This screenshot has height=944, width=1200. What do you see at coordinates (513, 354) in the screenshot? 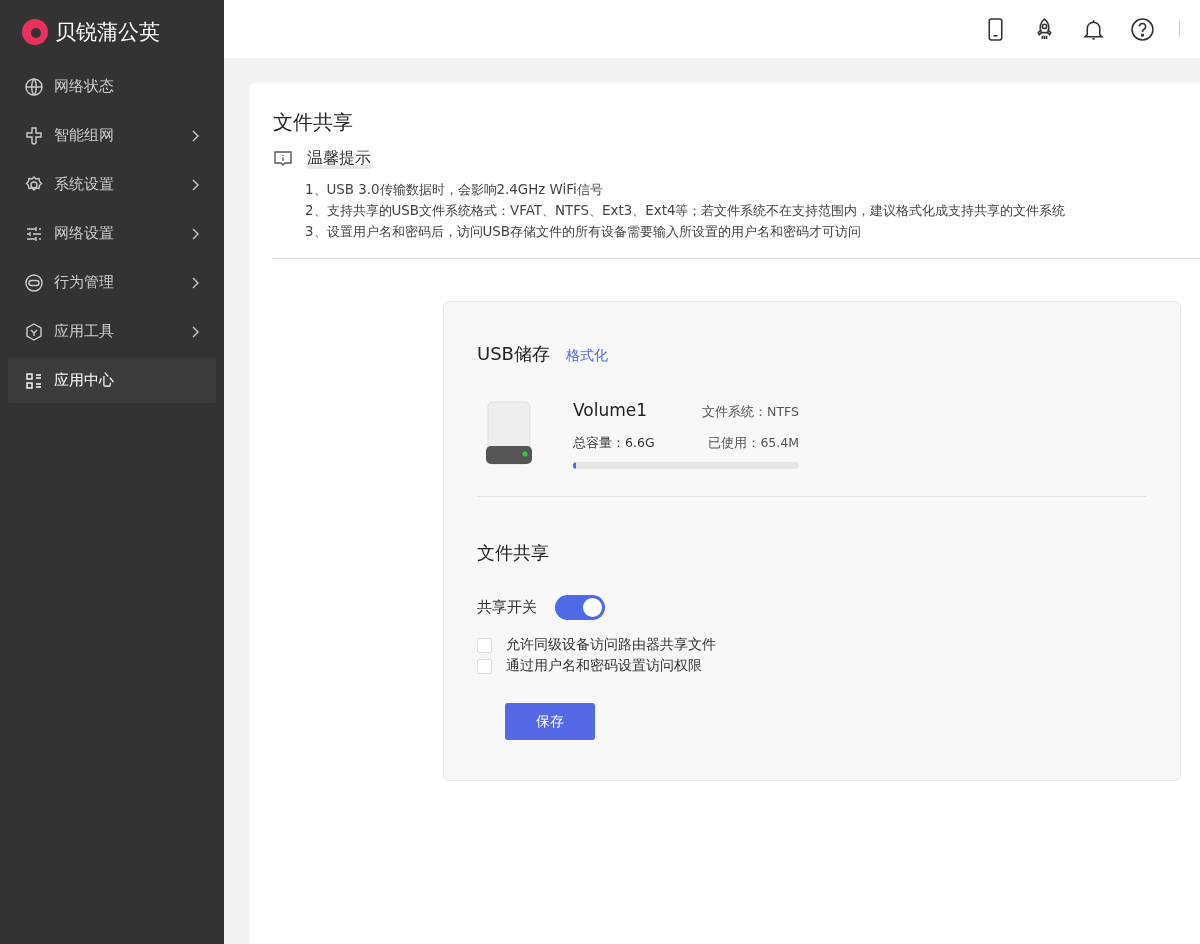
I see `usb-title: USB储存` at bounding box center [513, 354].